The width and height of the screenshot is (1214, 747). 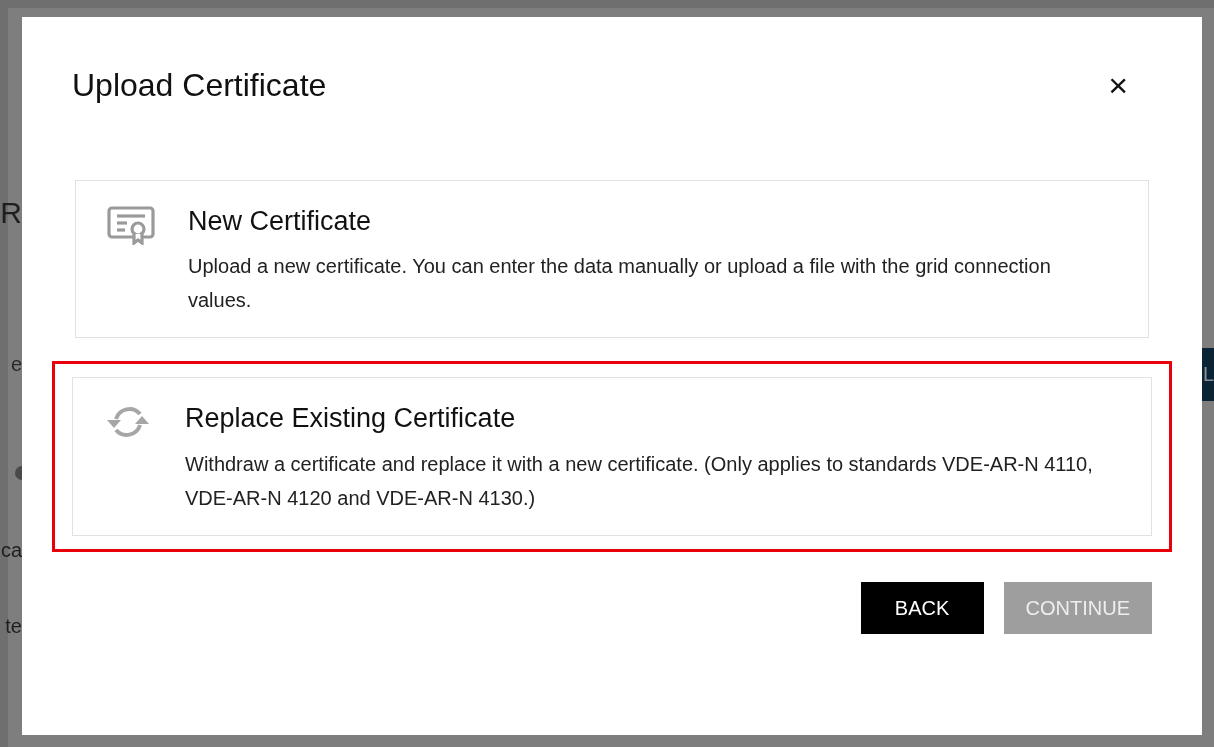 I want to click on option-title: New Certificate, so click(x=280, y=221).